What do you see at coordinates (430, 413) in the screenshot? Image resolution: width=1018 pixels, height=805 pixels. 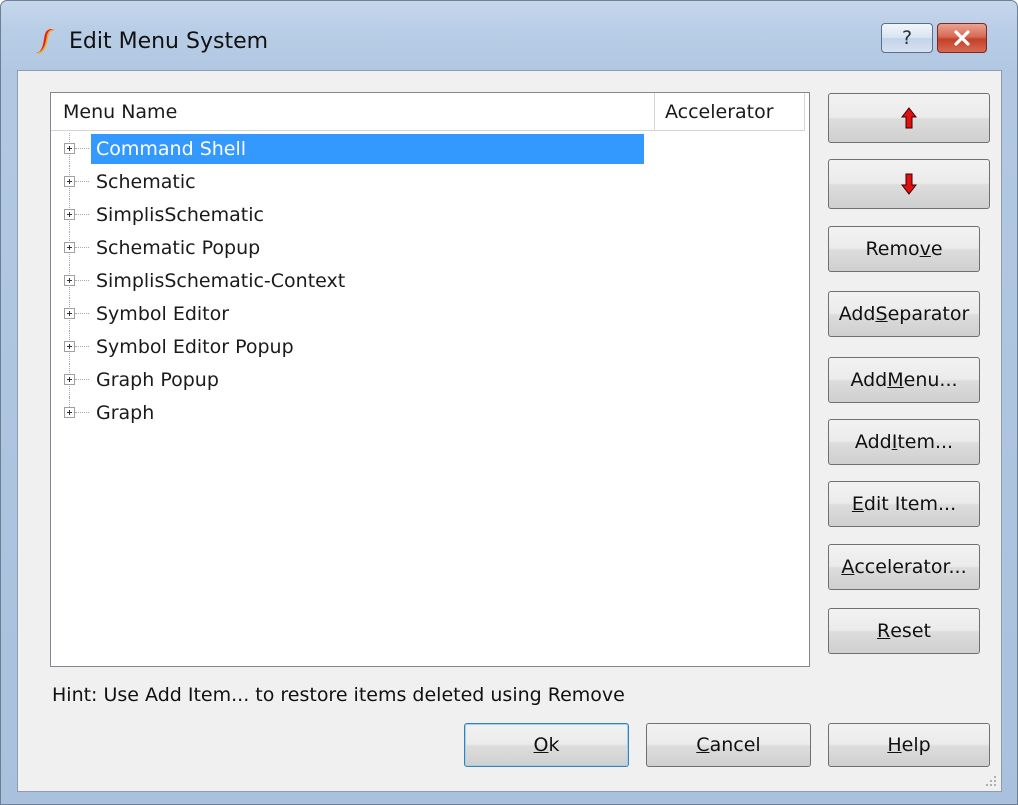 I see `tree-item: Graph` at bounding box center [430, 413].